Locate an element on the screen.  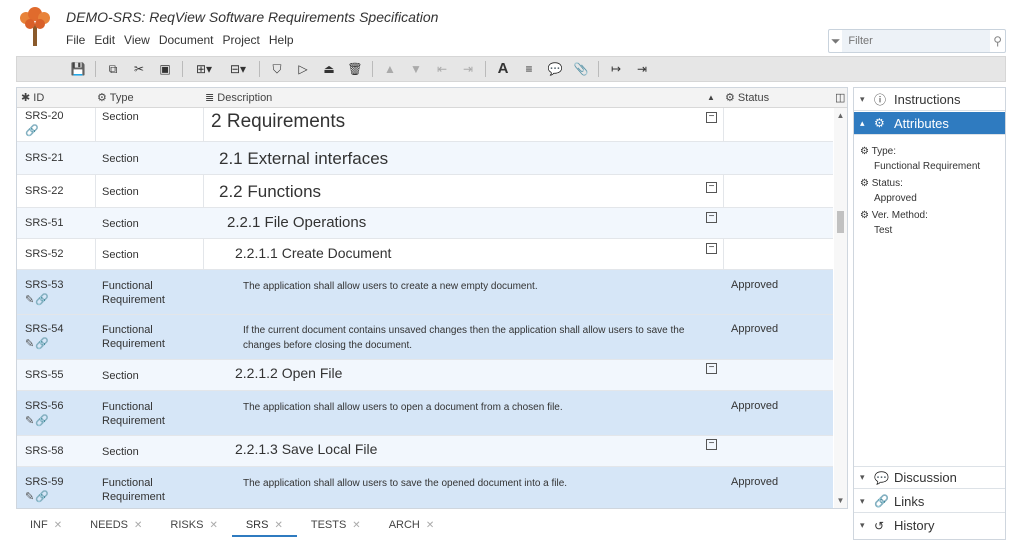
link-in-icon: ⇥ is located at coordinates (642, 69).